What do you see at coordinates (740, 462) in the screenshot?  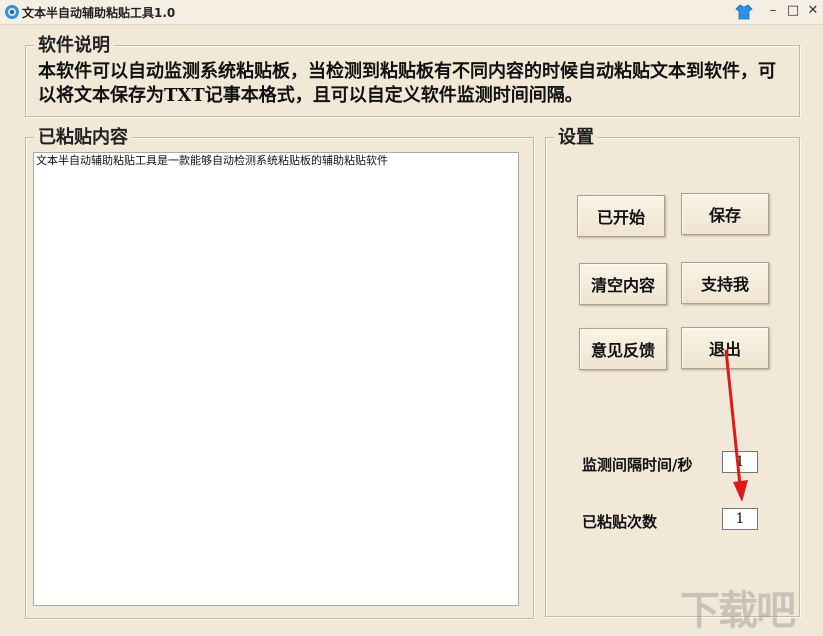 I see `interval-input: 1` at bounding box center [740, 462].